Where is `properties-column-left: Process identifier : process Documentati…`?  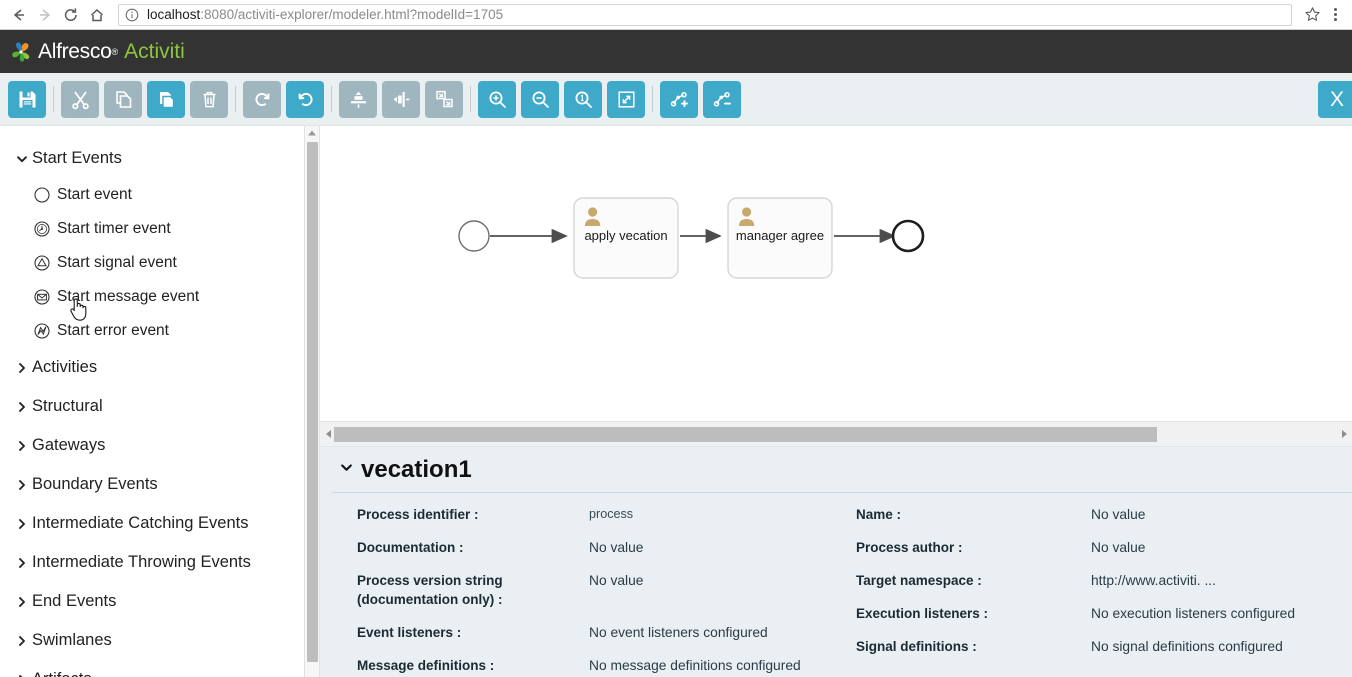
properties-column-left: Process identifier : process Documentati… is located at coordinates (587, 591).